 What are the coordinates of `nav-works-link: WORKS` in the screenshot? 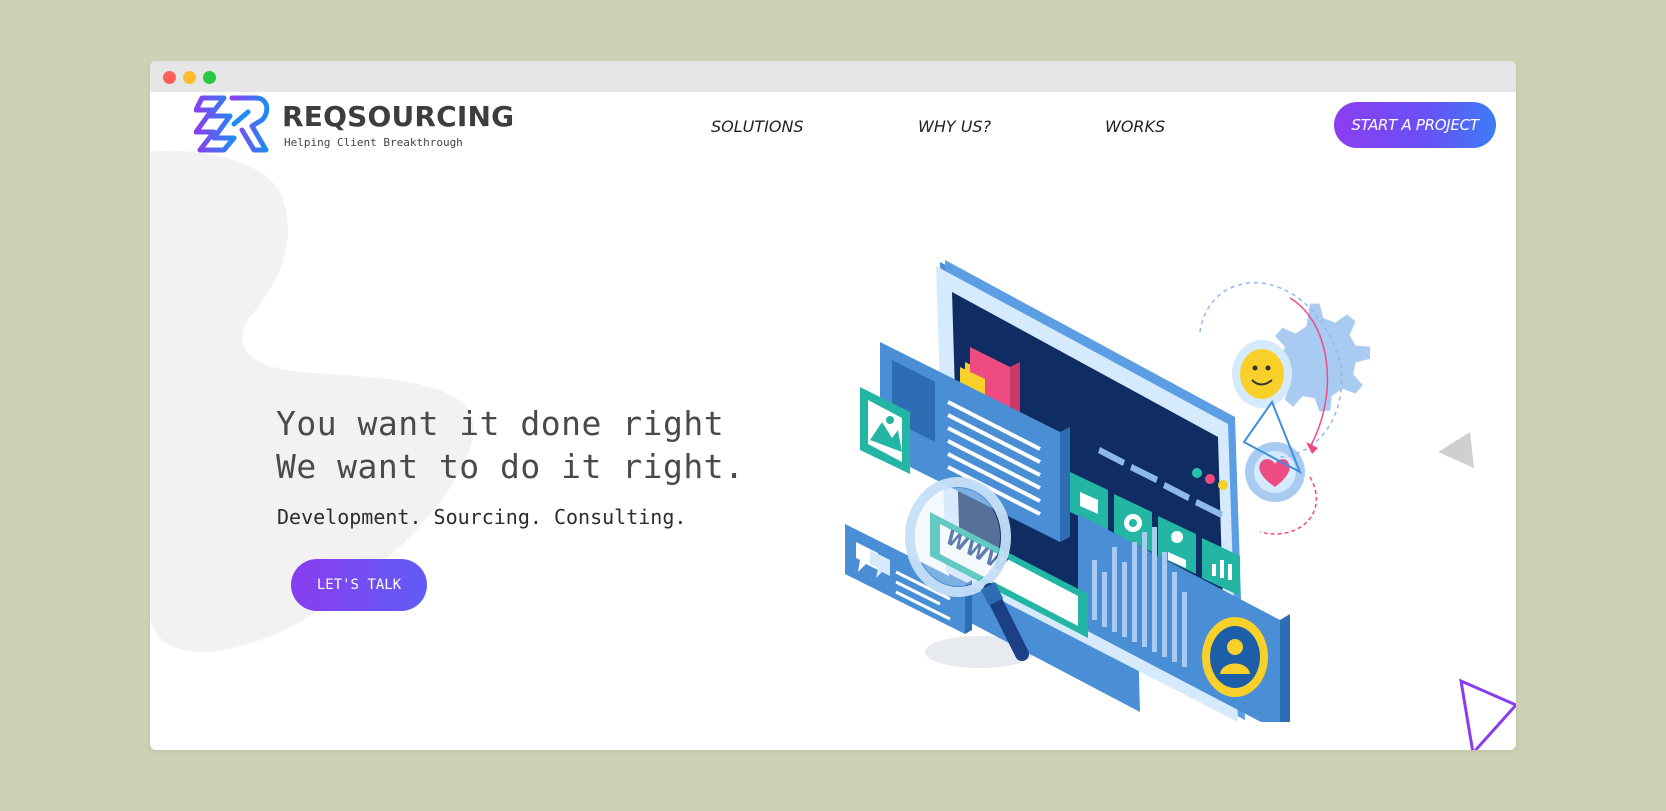 It's located at (1135, 126).